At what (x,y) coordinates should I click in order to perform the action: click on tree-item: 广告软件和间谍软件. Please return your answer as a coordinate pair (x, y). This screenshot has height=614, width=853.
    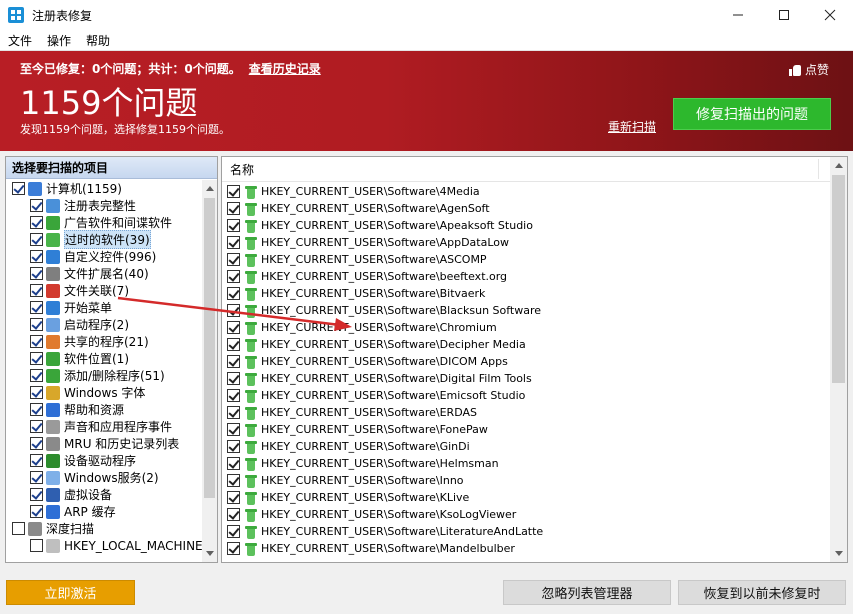
    Looking at the image, I should click on (104, 222).